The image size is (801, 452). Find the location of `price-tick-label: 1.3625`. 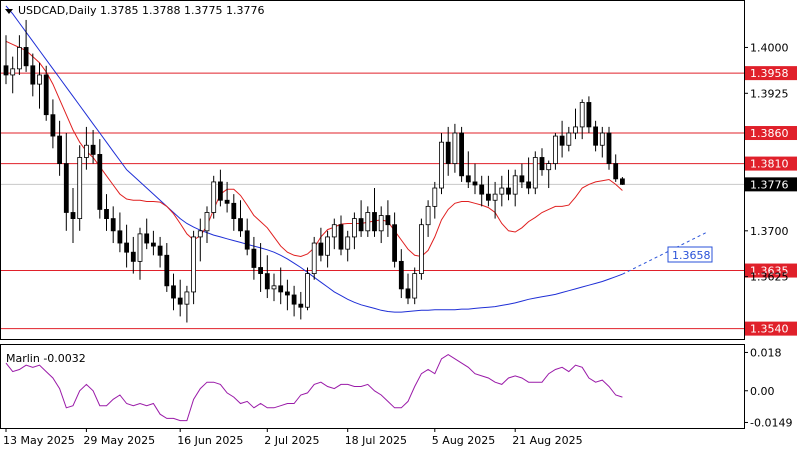

price-tick-label: 1.3625 is located at coordinates (769, 277).